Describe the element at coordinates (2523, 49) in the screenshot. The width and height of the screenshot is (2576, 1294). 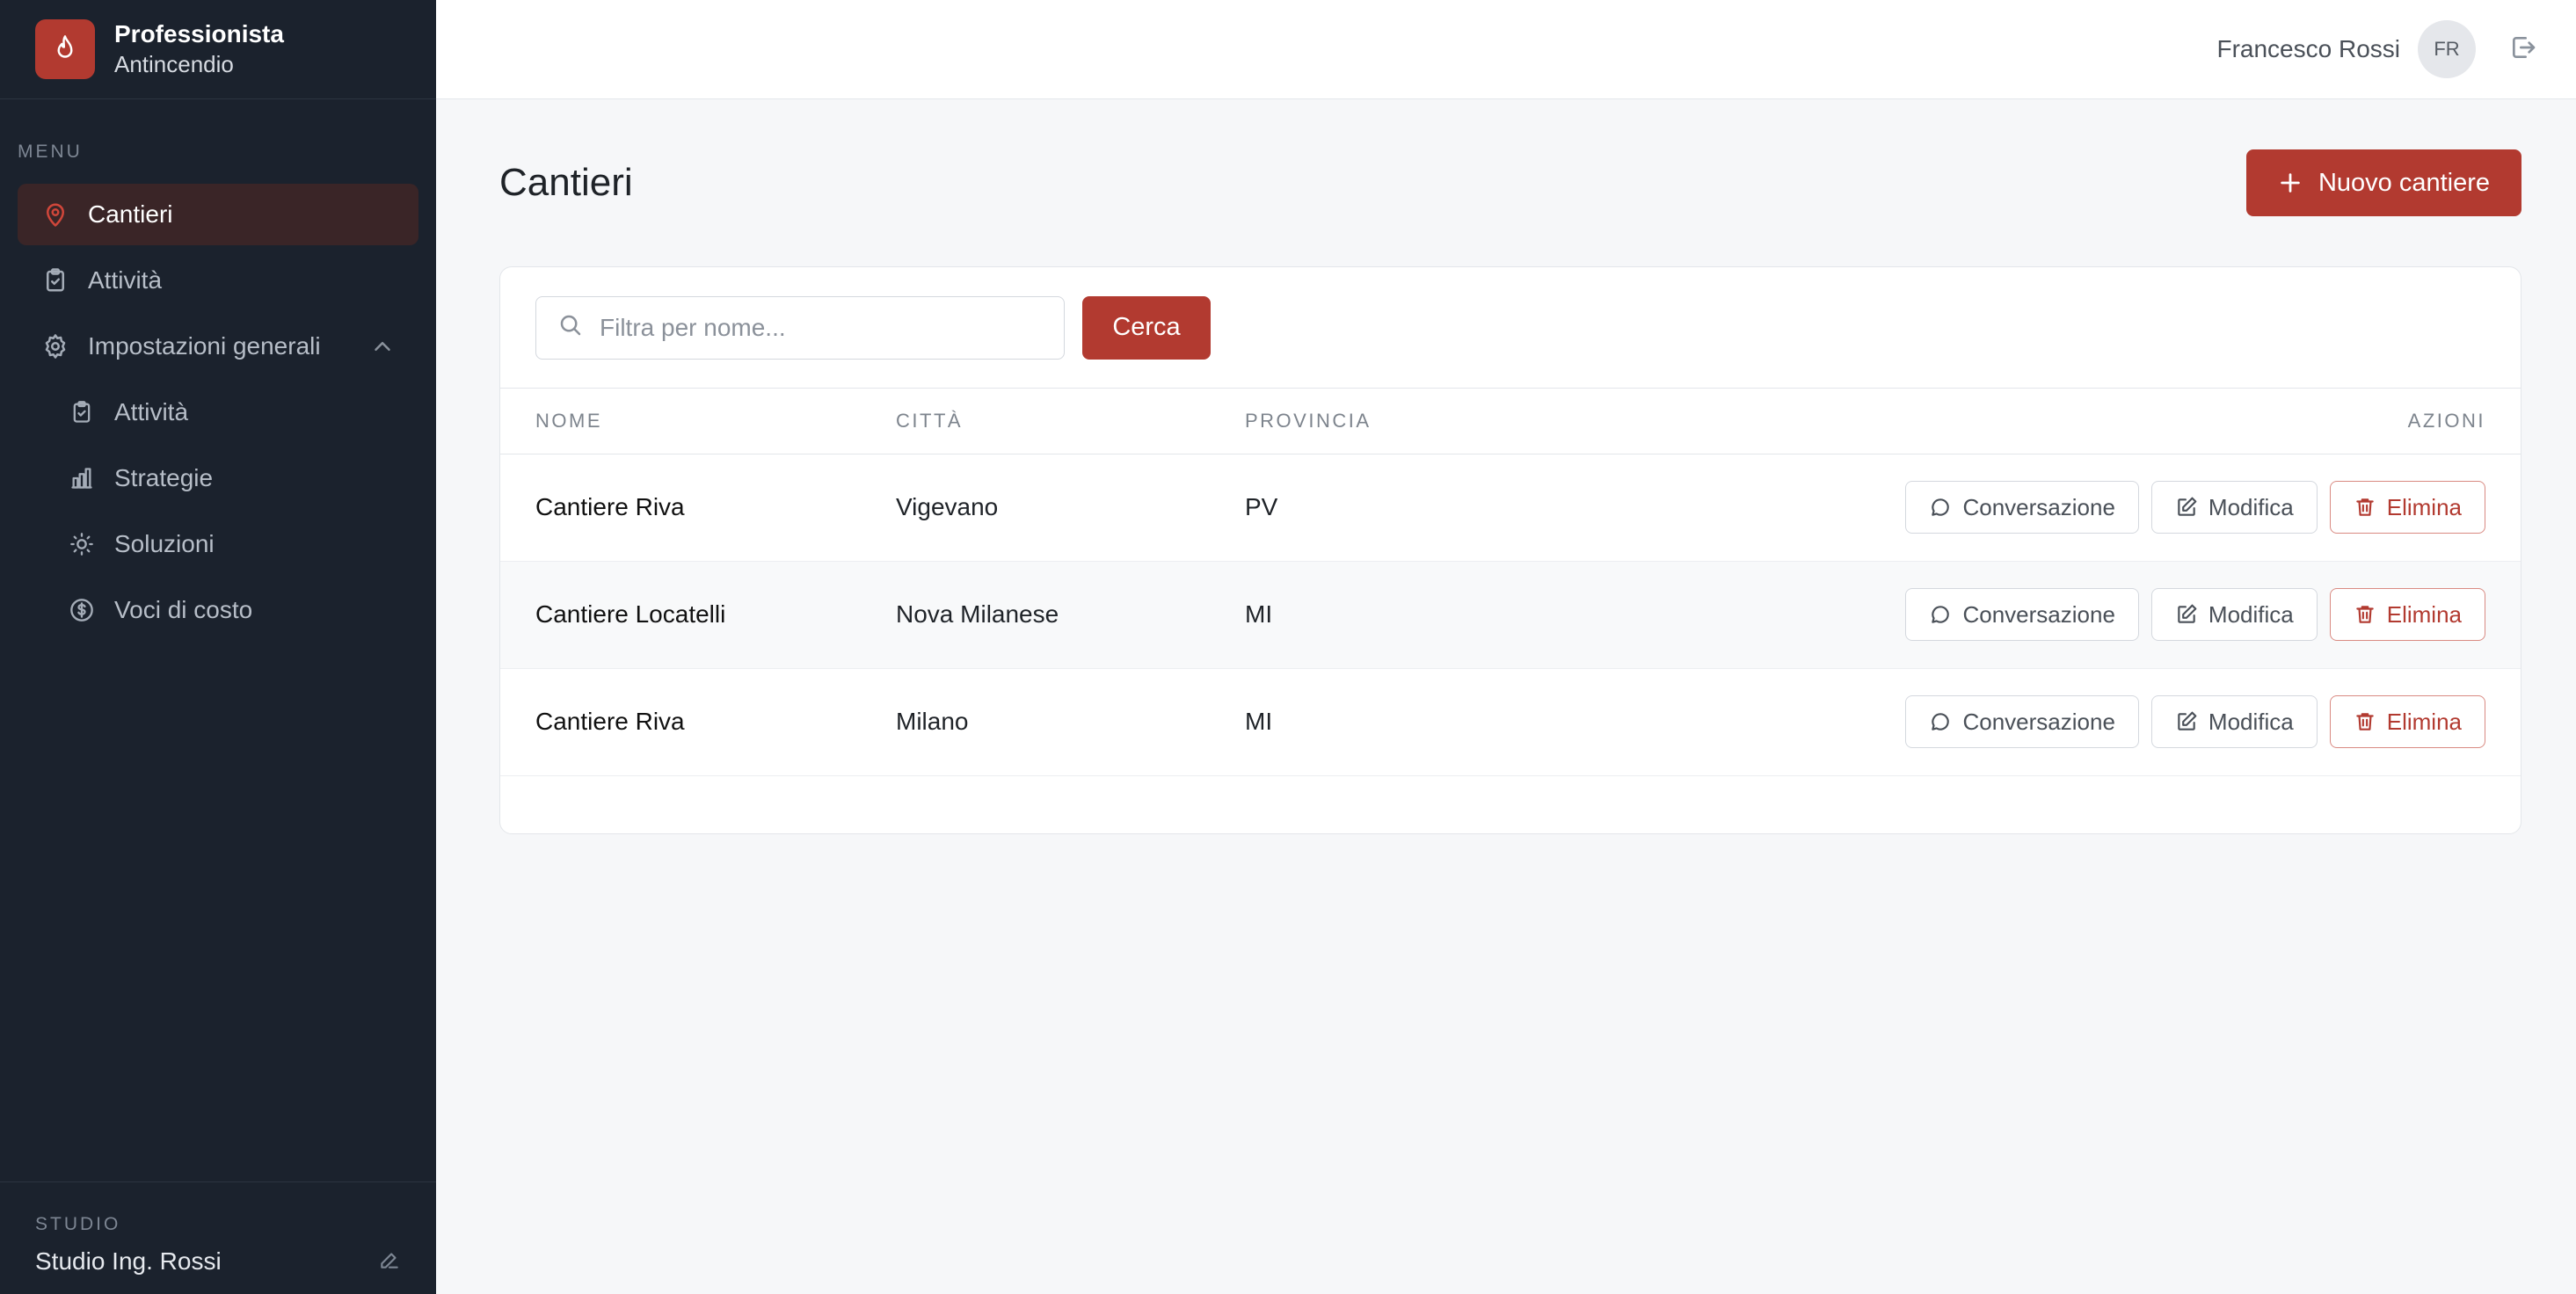
I see `logout-icon` at that location.